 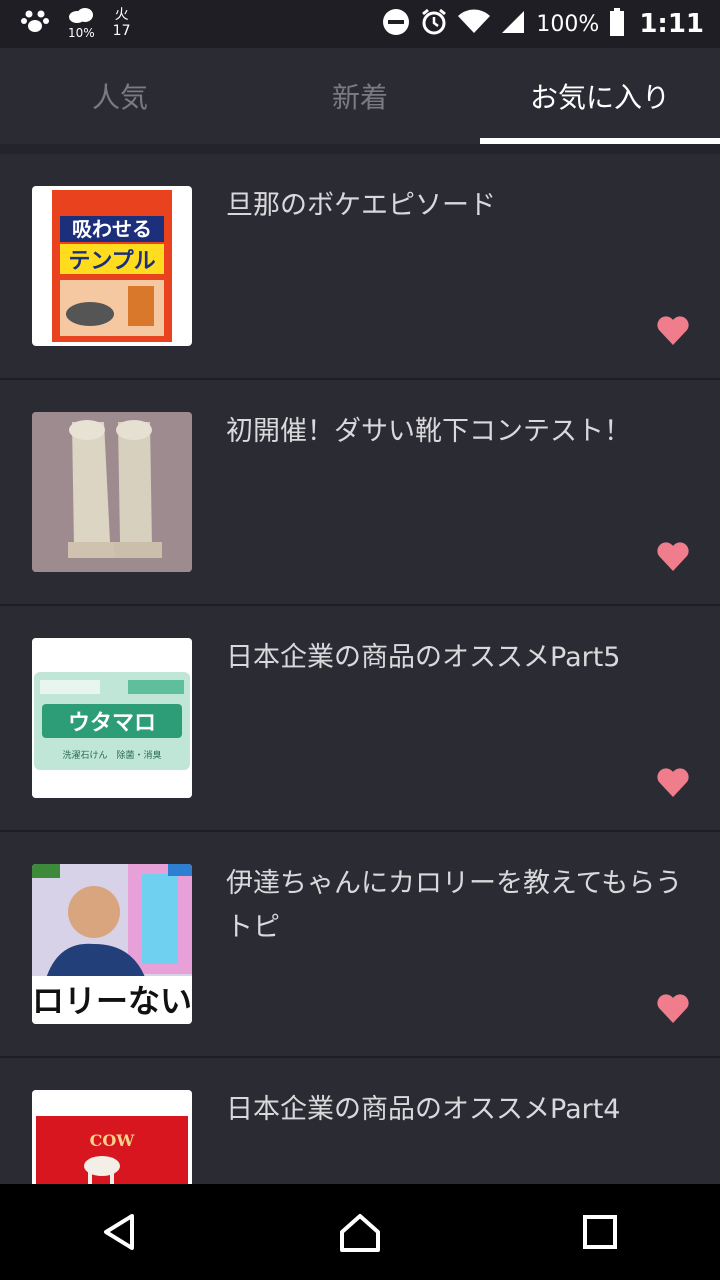 I want to click on system-nav-bar, so click(x=360, y=1232).